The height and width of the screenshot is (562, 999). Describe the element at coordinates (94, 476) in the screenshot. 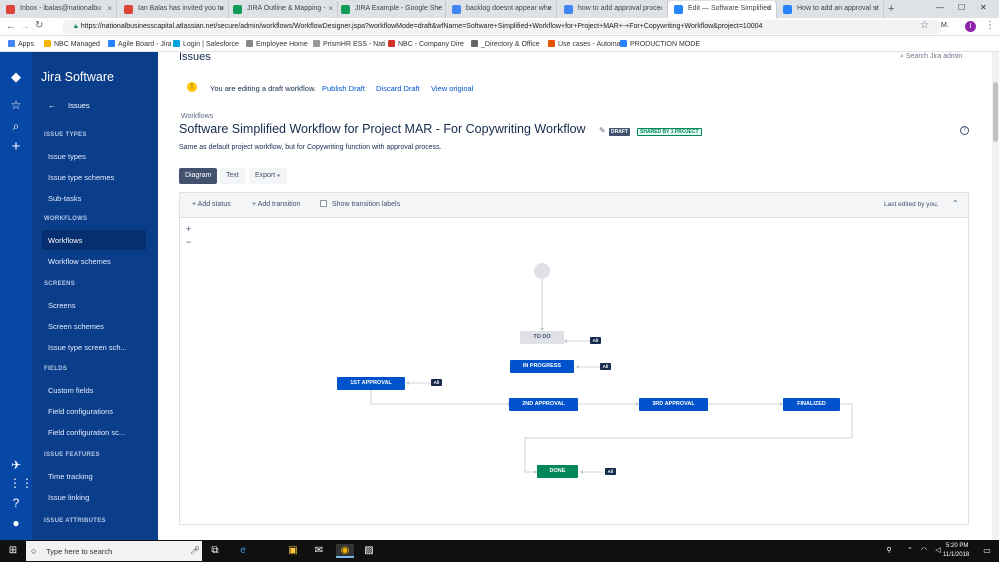

I see `sidebar-item-time-tracking: Time tracking` at that location.